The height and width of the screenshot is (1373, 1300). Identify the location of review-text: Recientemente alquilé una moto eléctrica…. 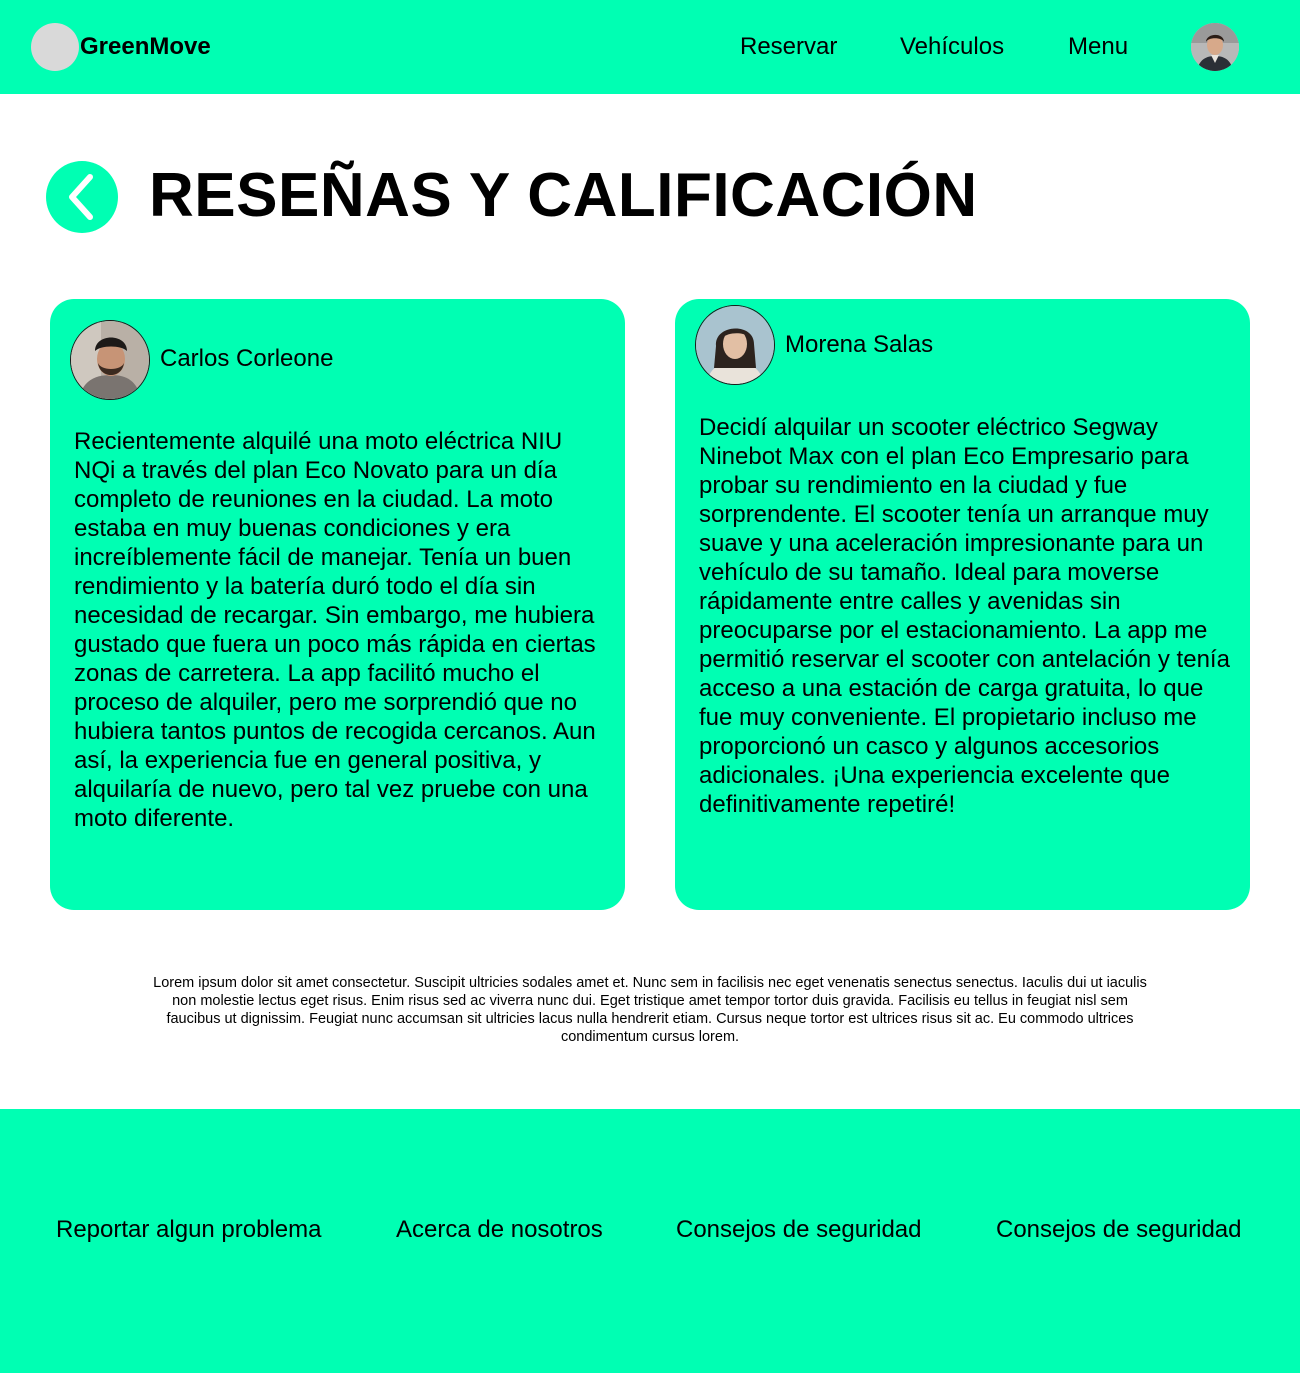
(335, 630).